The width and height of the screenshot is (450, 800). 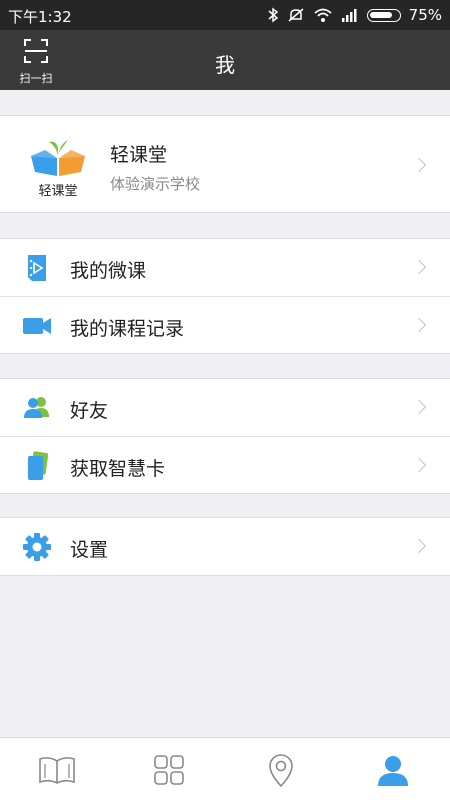 What do you see at coordinates (37, 547) in the screenshot?
I see `gear-icon` at bounding box center [37, 547].